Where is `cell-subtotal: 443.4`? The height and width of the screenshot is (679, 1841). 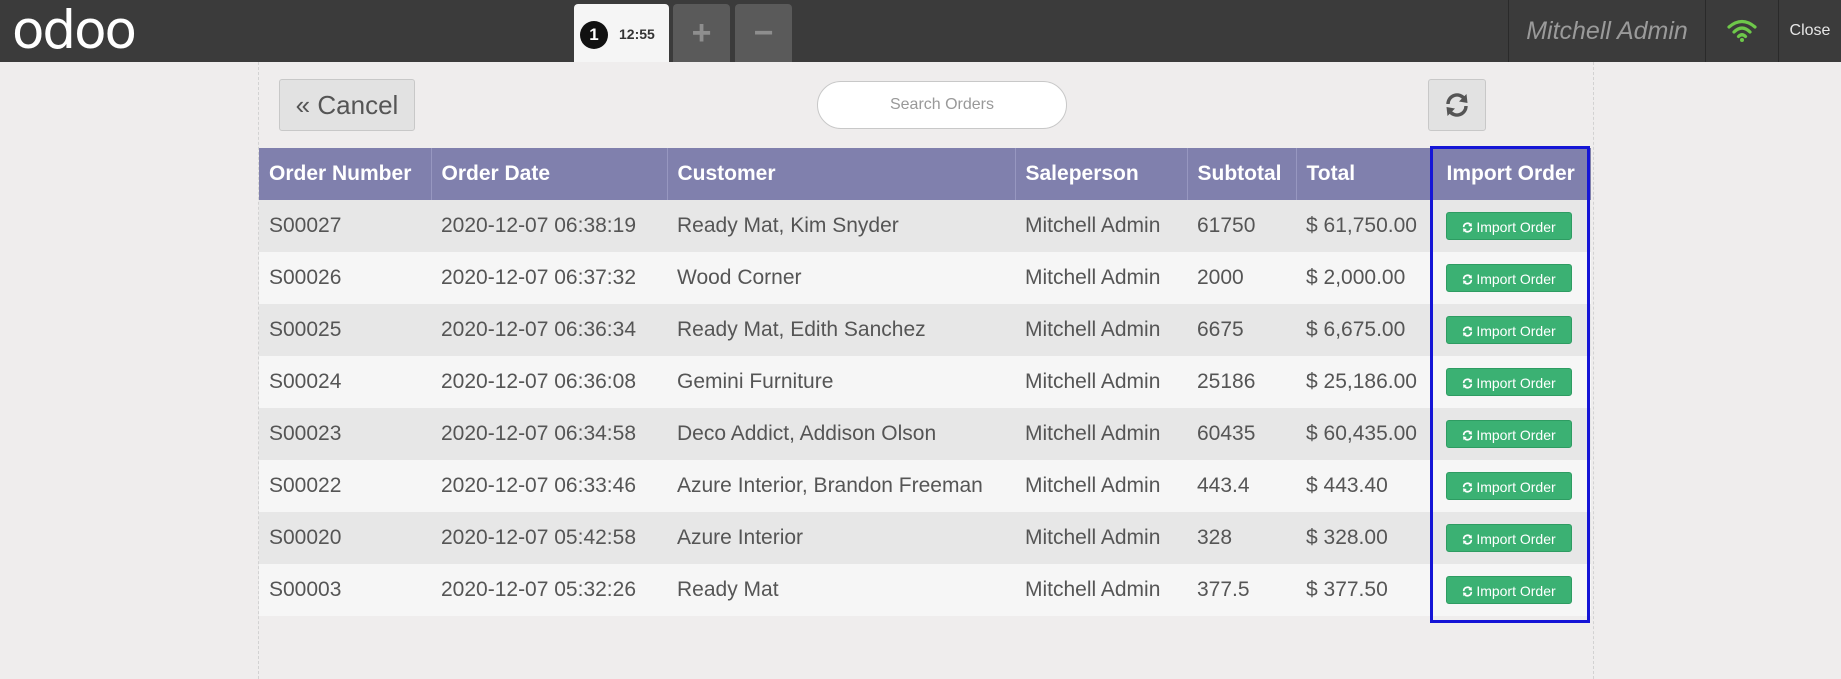
cell-subtotal: 443.4 is located at coordinates (1223, 485).